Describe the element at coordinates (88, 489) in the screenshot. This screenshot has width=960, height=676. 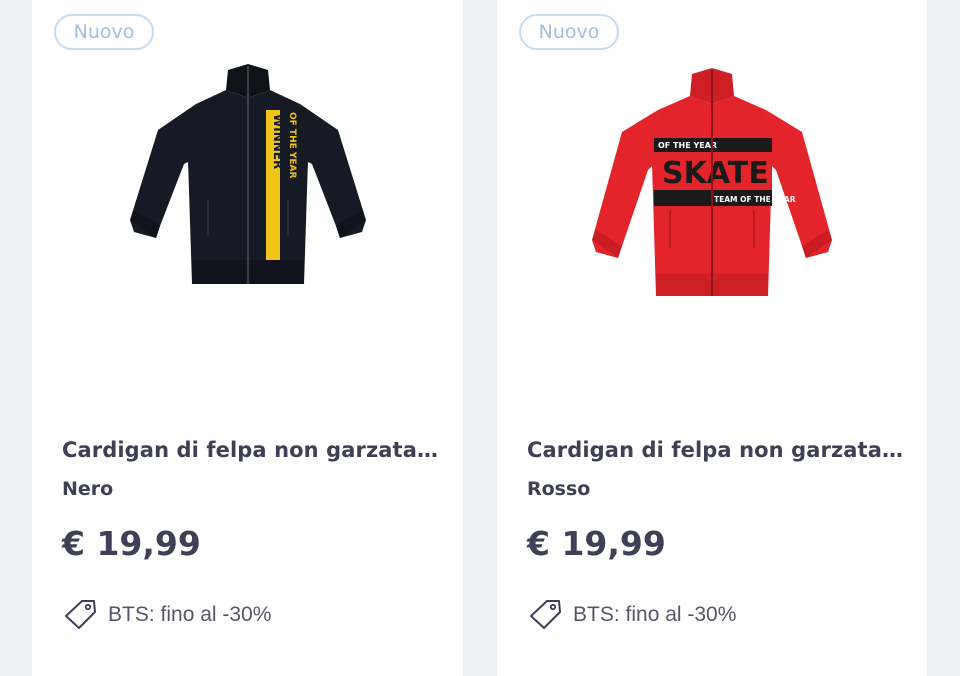
I see `product-color: Nero` at that location.